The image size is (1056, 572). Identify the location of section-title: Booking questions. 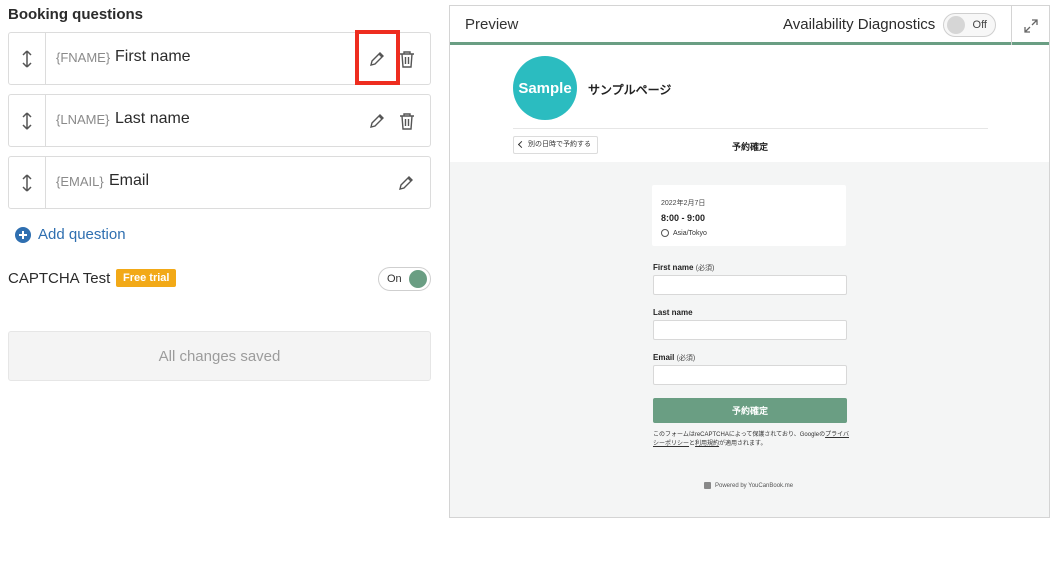
(75, 14).